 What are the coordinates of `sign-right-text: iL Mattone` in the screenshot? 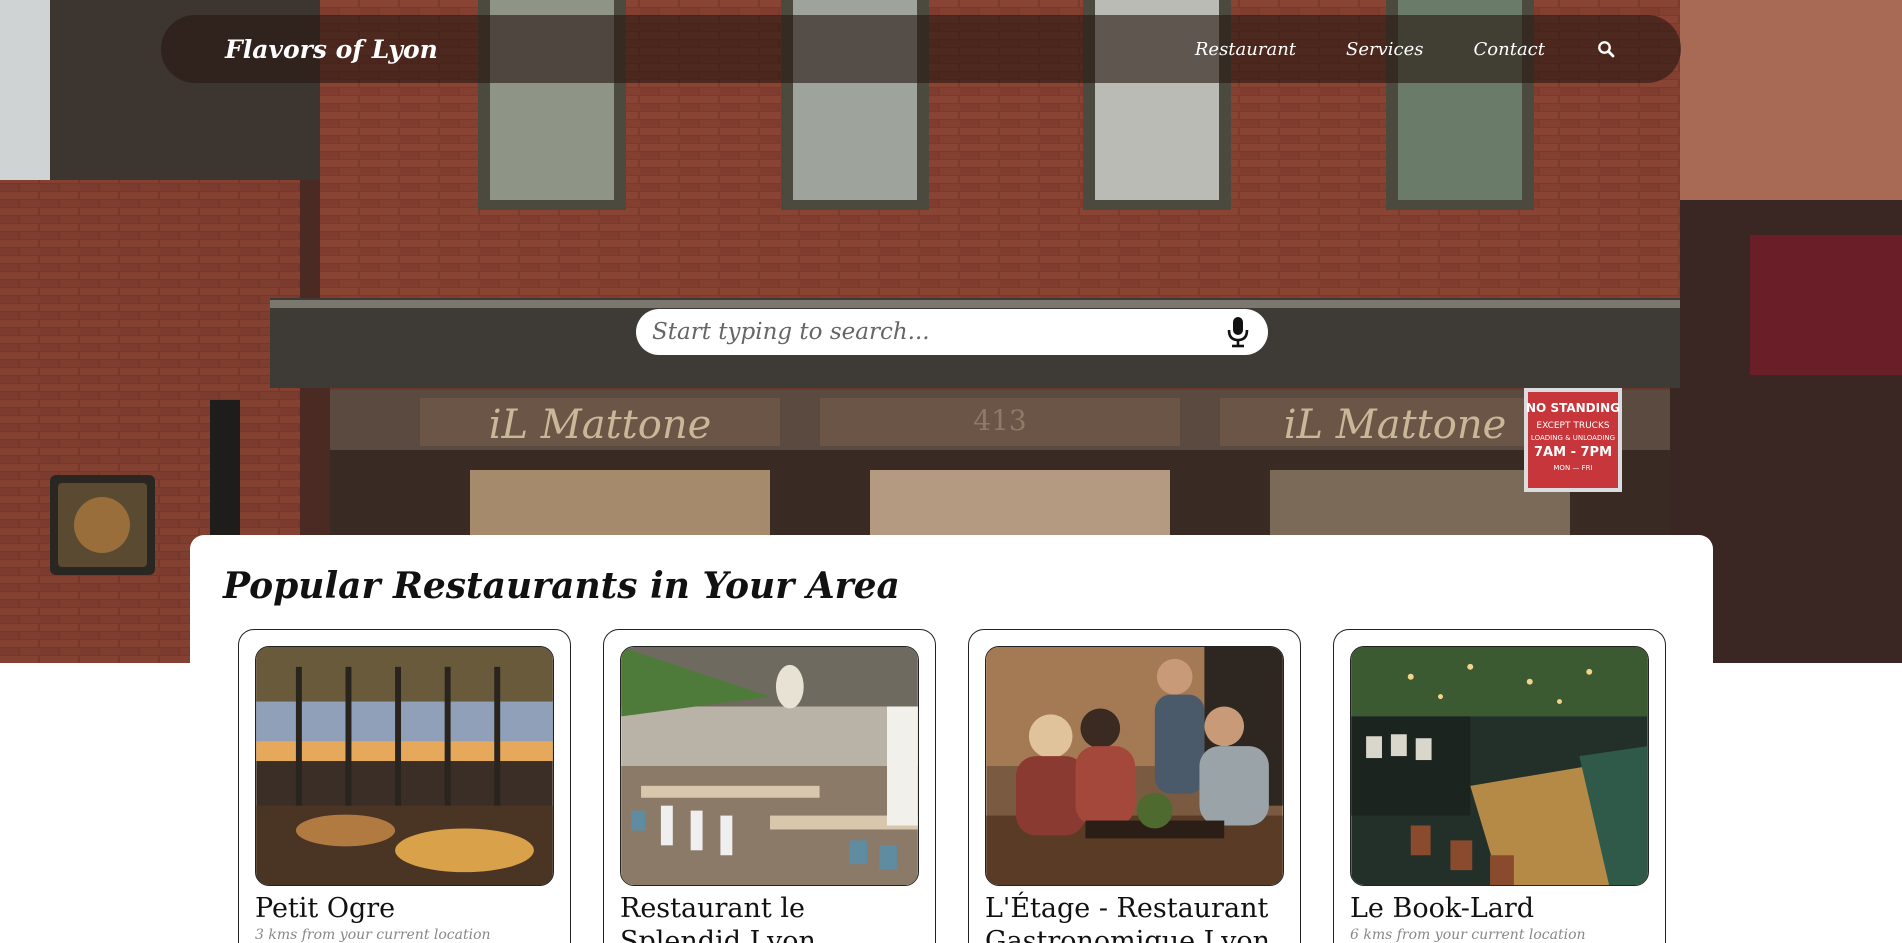 It's located at (1395, 425).